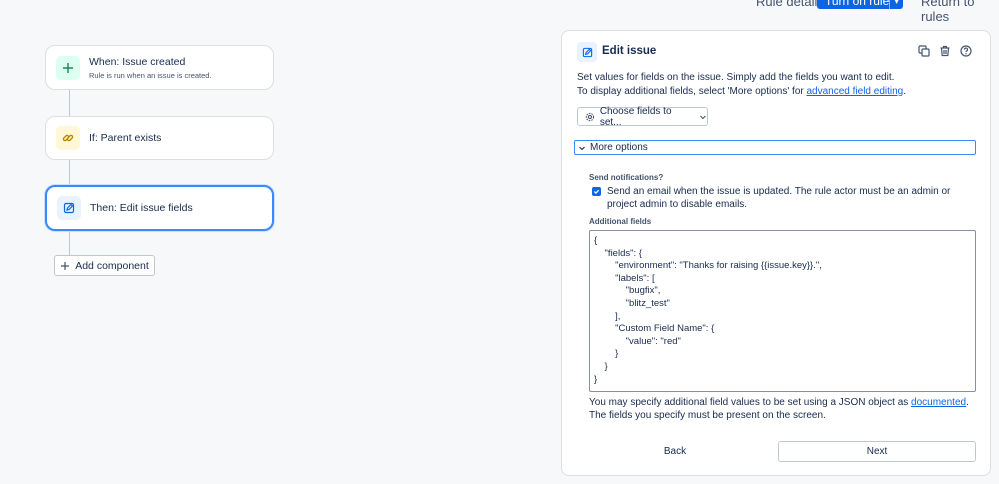 This screenshot has width=999, height=484. I want to click on more-options-toggle: More options, so click(775, 147).